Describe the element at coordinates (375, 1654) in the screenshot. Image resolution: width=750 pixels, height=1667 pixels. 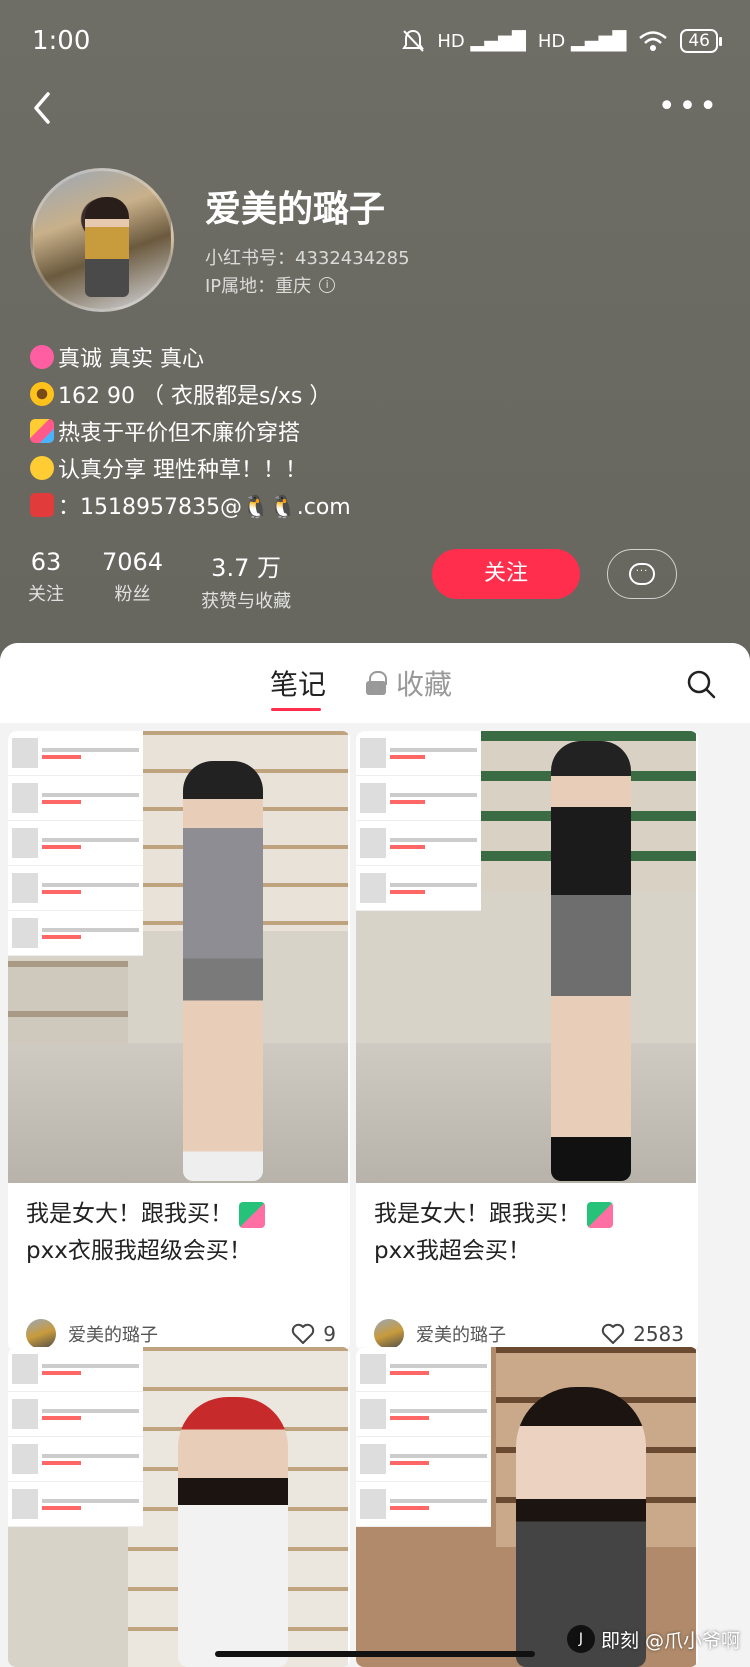
I see `home-indicator` at that location.